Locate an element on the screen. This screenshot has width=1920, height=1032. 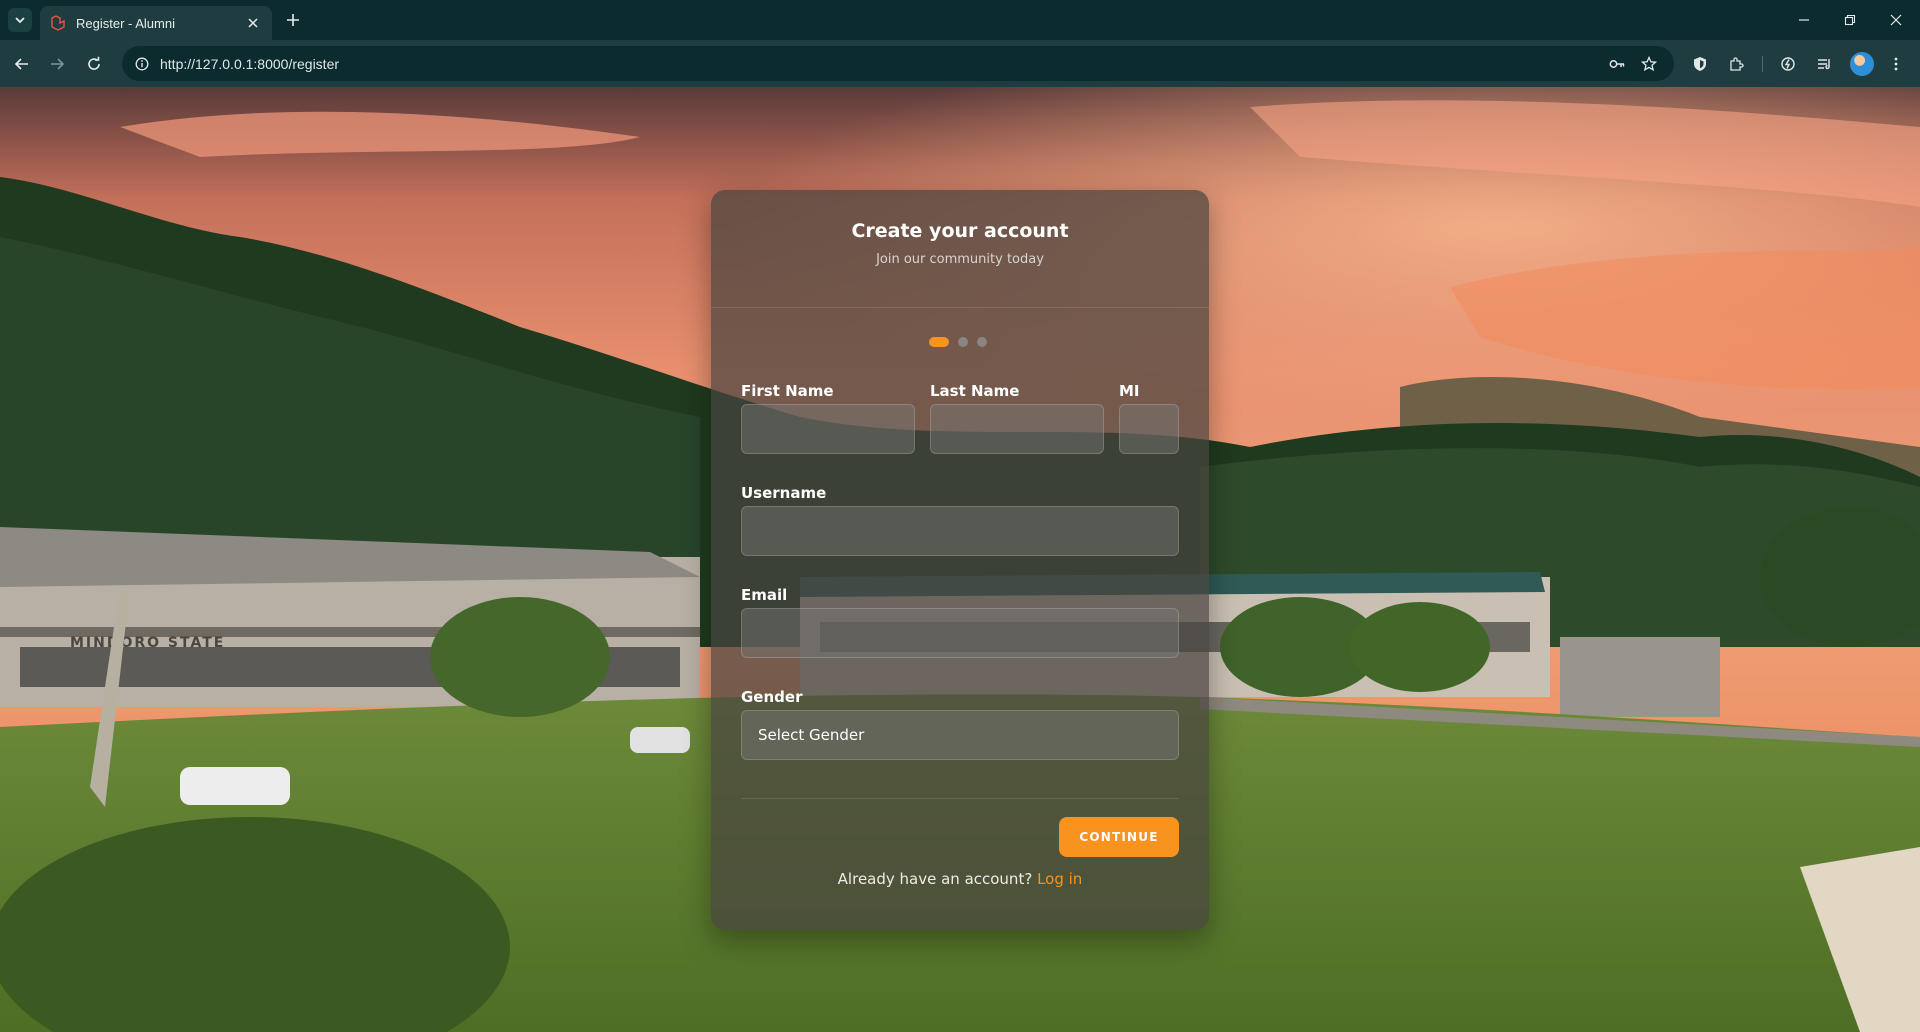
login-prompt-text: Already have an account? is located at coordinates (935, 879).